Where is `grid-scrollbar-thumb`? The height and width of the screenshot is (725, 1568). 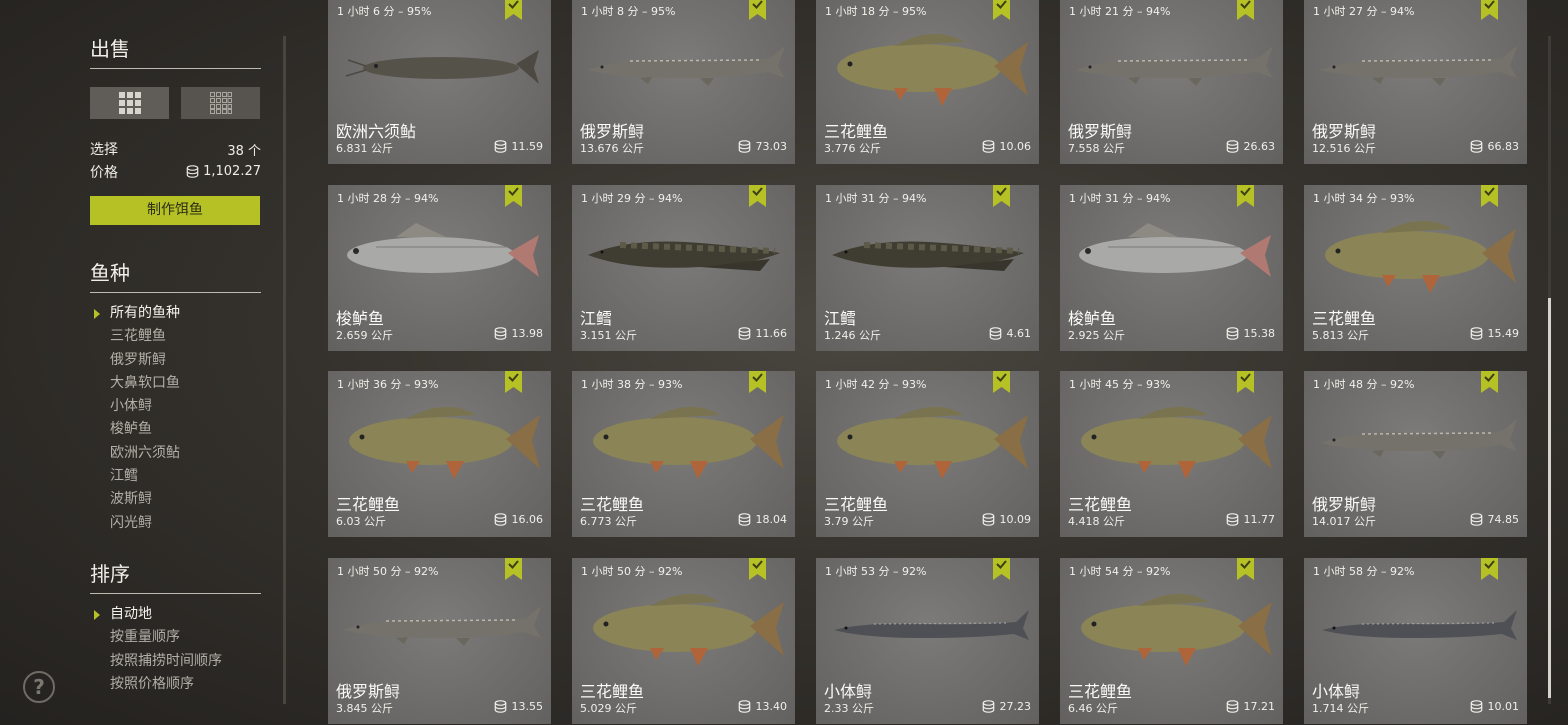
grid-scrollbar-thumb is located at coordinates (1549, 498).